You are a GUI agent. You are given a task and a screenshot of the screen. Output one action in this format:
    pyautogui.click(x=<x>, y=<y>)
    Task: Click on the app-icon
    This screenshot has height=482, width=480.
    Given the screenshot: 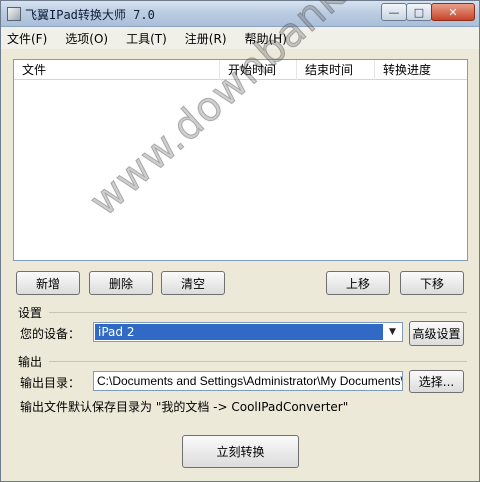 What is the action you would take?
    pyautogui.click(x=14, y=14)
    